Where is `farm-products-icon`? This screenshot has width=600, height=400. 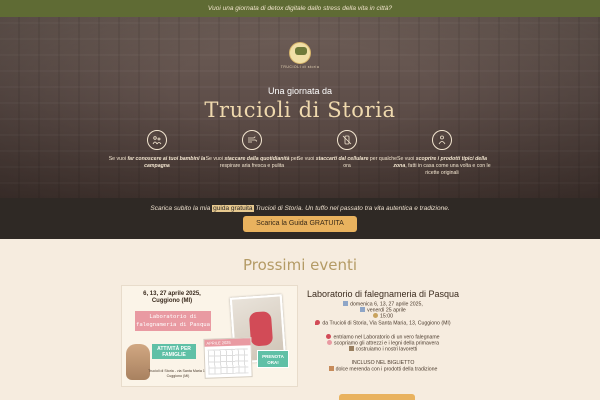
farm-products-icon is located at coordinates (442, 140).